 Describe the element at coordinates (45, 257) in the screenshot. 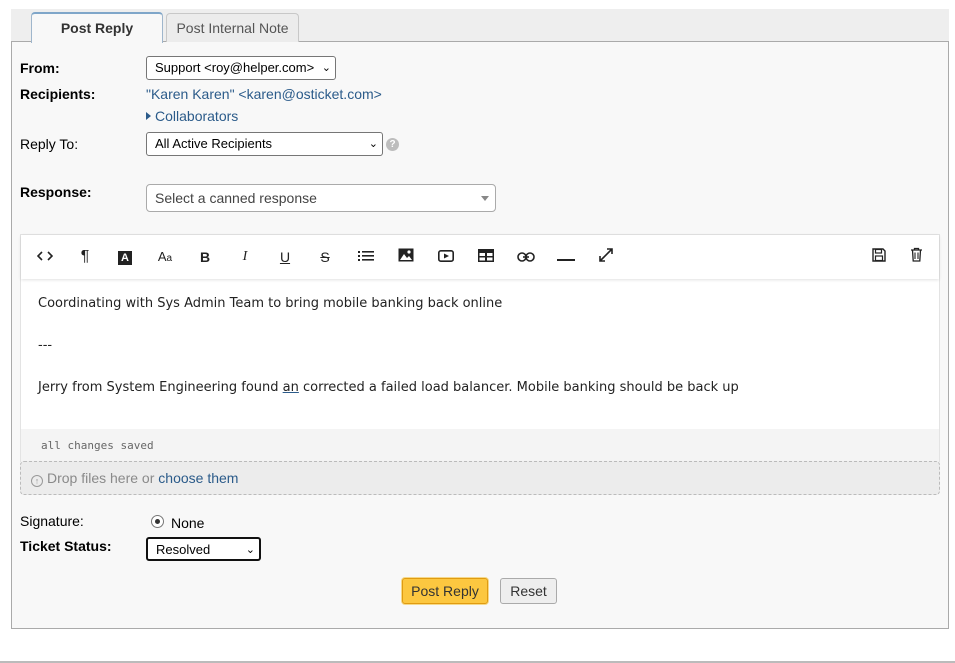

I see `code-icon` at that location.